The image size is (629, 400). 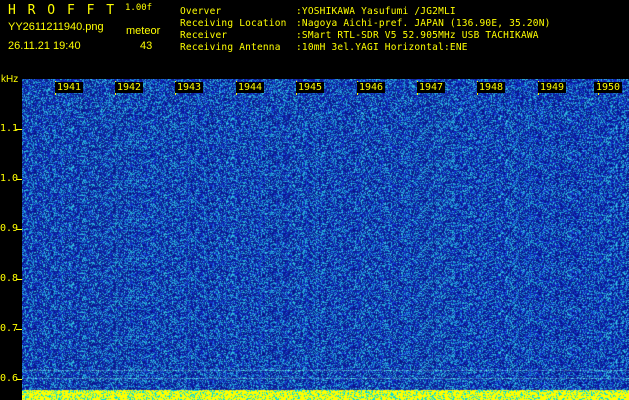 I want to click on app-logo: H R O F F T, so click(x=62, y=10).